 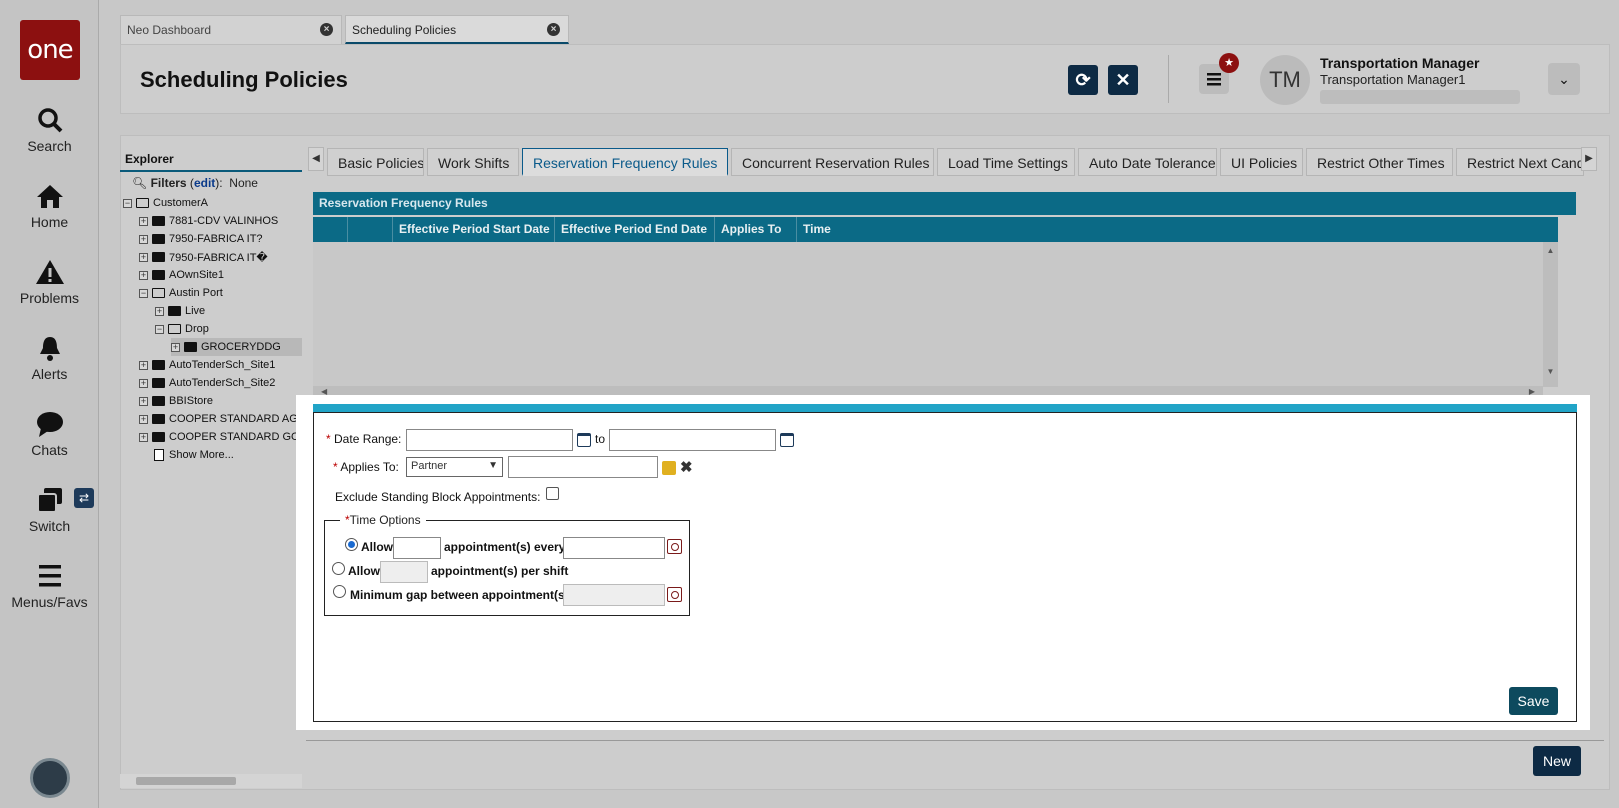 What do you see at coordinates (186, 781) in the screenshot?
I see `scroll-thumb` at bounding box center [186, 781].